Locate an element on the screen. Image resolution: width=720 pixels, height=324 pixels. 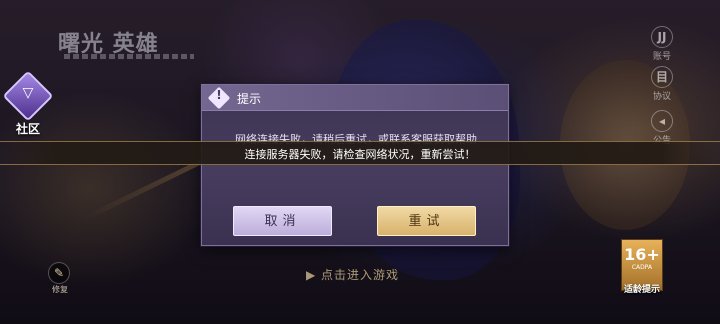
connection-error-toast: 连接服务器失败，请检查网络状况，重新尝试！ is located at coordinates (360, 153).